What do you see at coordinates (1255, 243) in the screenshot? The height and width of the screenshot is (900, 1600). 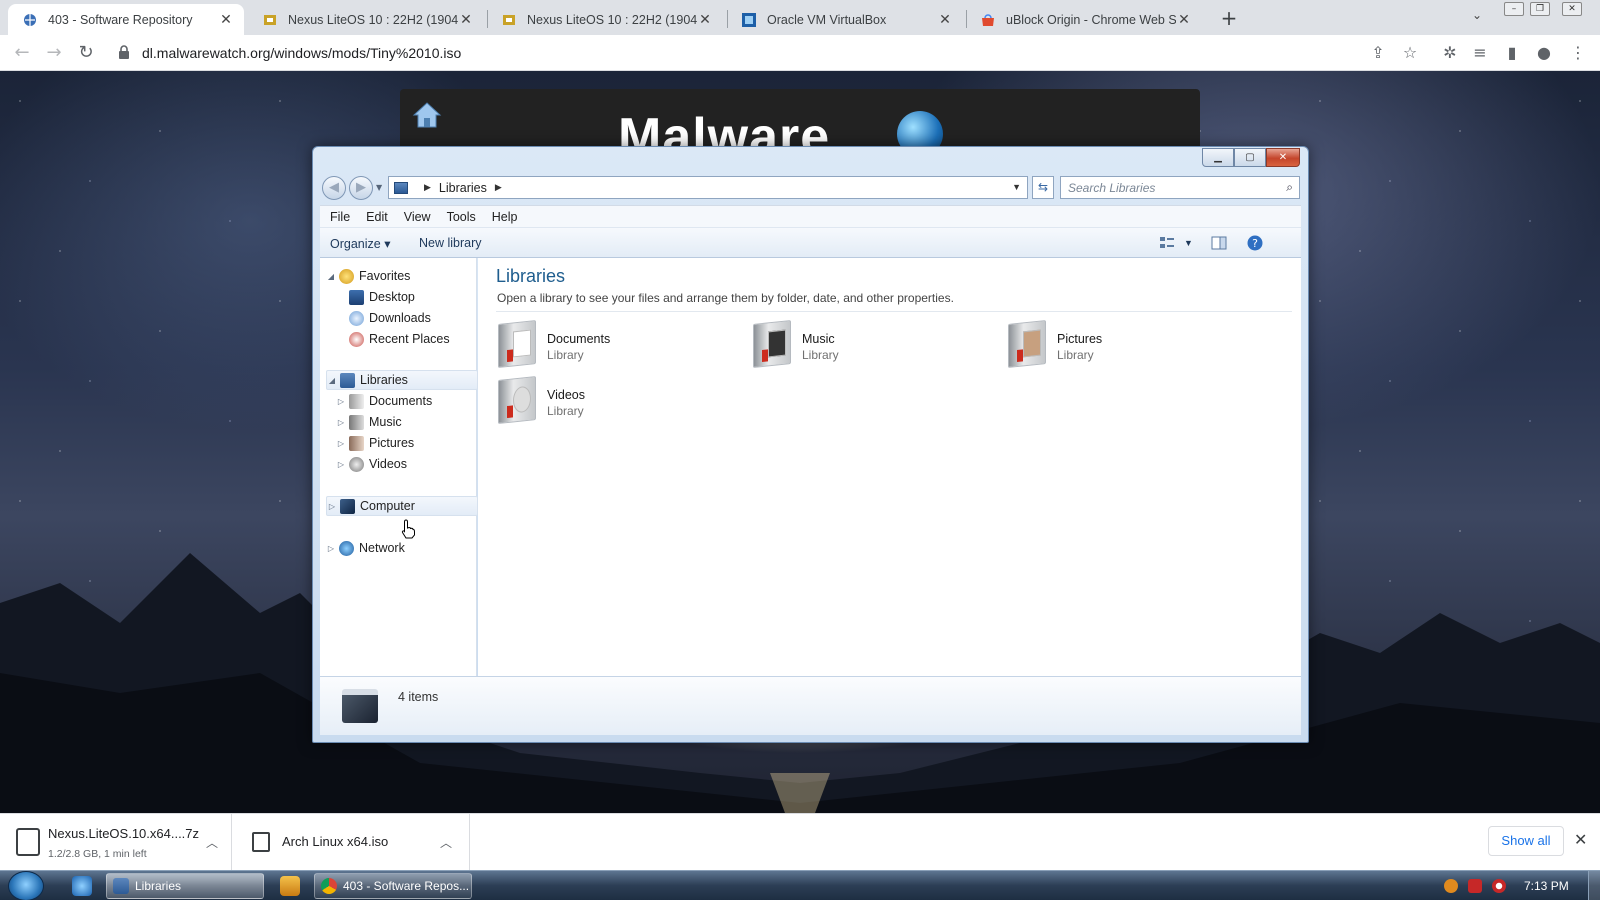 I see `help-icon: ?` at bounding box center [1255, 243].